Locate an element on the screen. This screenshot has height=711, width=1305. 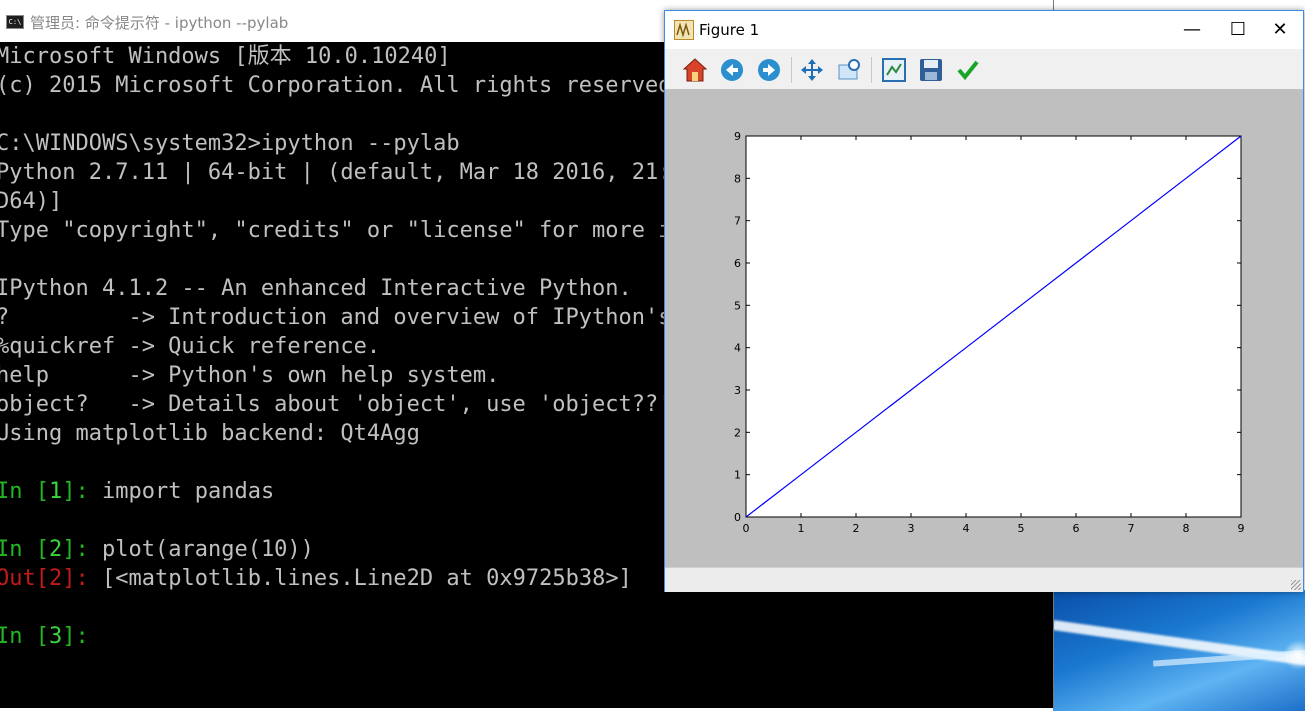
minimize-button: — is located at coordinates (1192, 30).